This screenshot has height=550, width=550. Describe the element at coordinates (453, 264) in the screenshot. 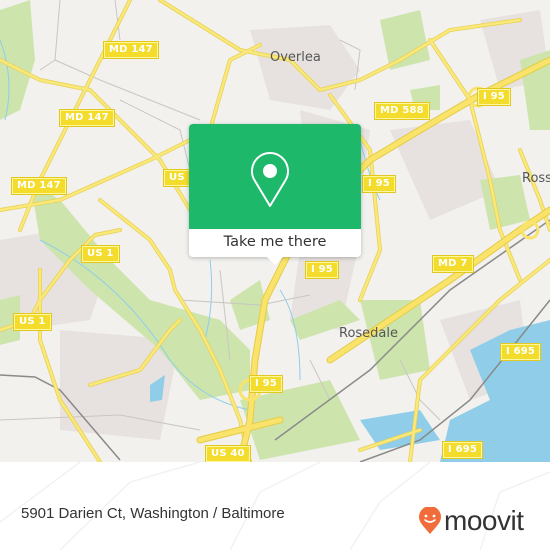

I see `road-shield-md7: MD 7` at that location.